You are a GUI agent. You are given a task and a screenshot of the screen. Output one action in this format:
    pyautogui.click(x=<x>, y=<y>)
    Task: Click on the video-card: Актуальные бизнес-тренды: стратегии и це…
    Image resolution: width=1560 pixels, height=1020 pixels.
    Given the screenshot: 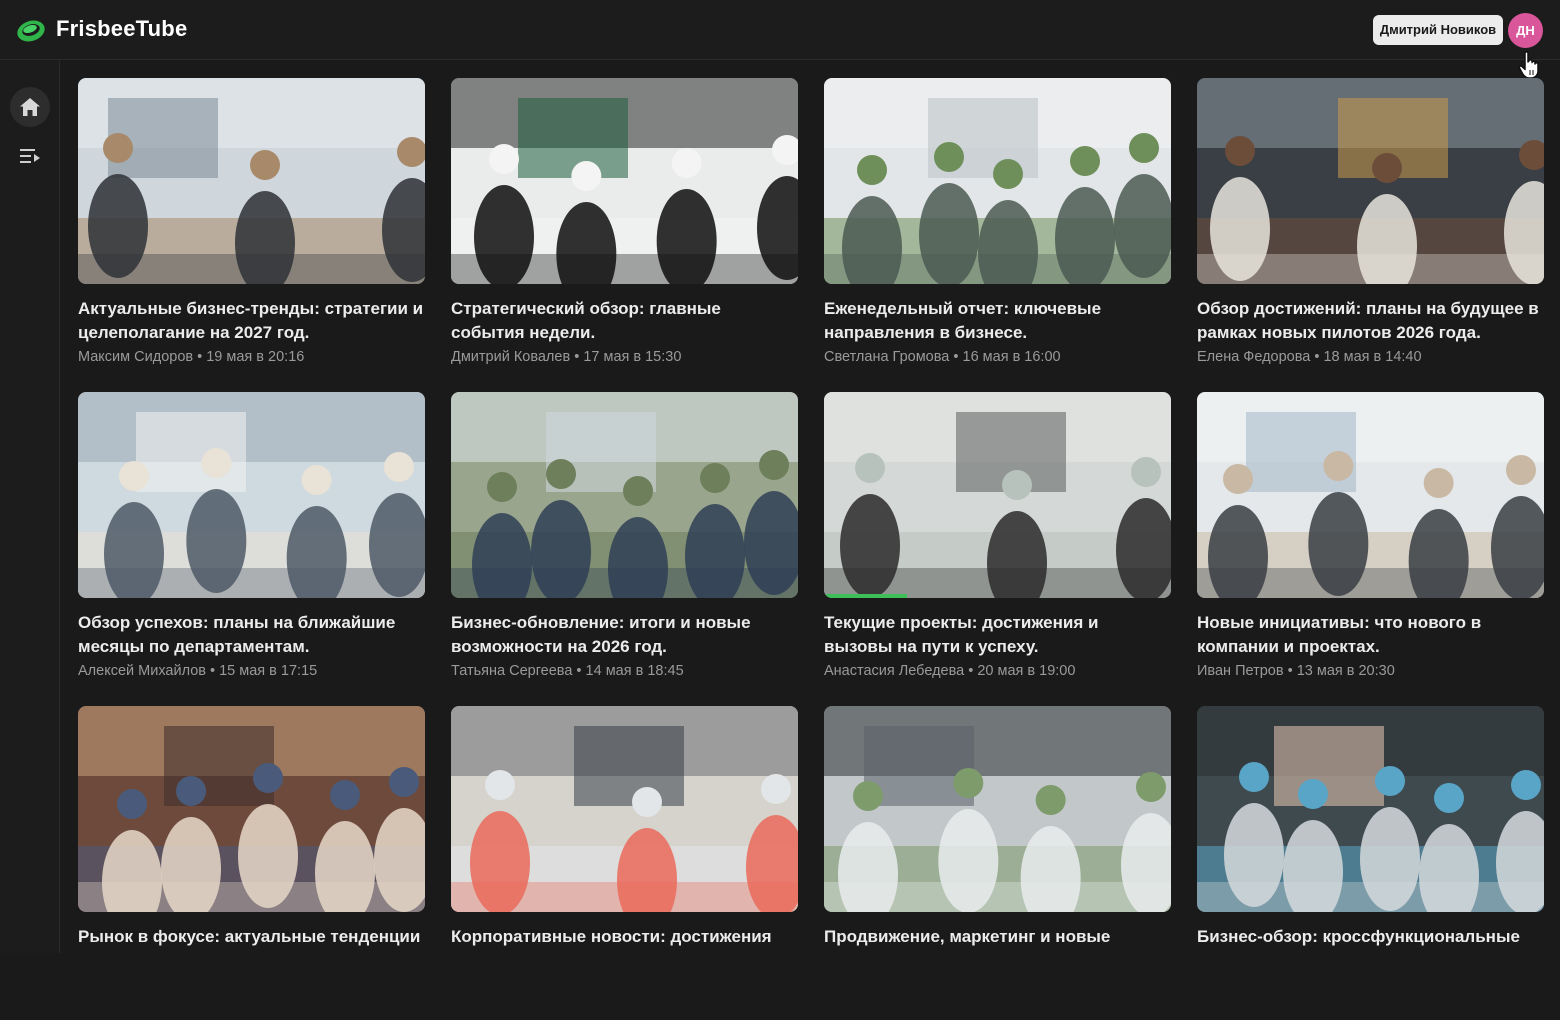 What is the action you would take?
    pyautogui.click(x=251, y=235)
    